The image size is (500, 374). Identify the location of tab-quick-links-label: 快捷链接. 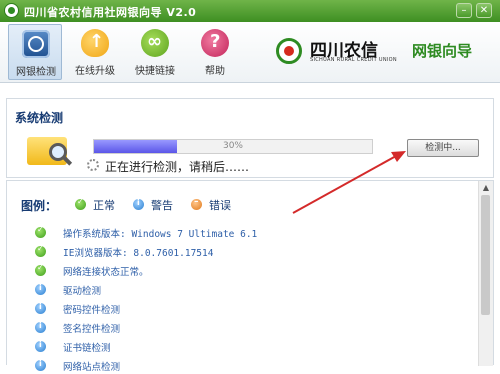
(155, 71).